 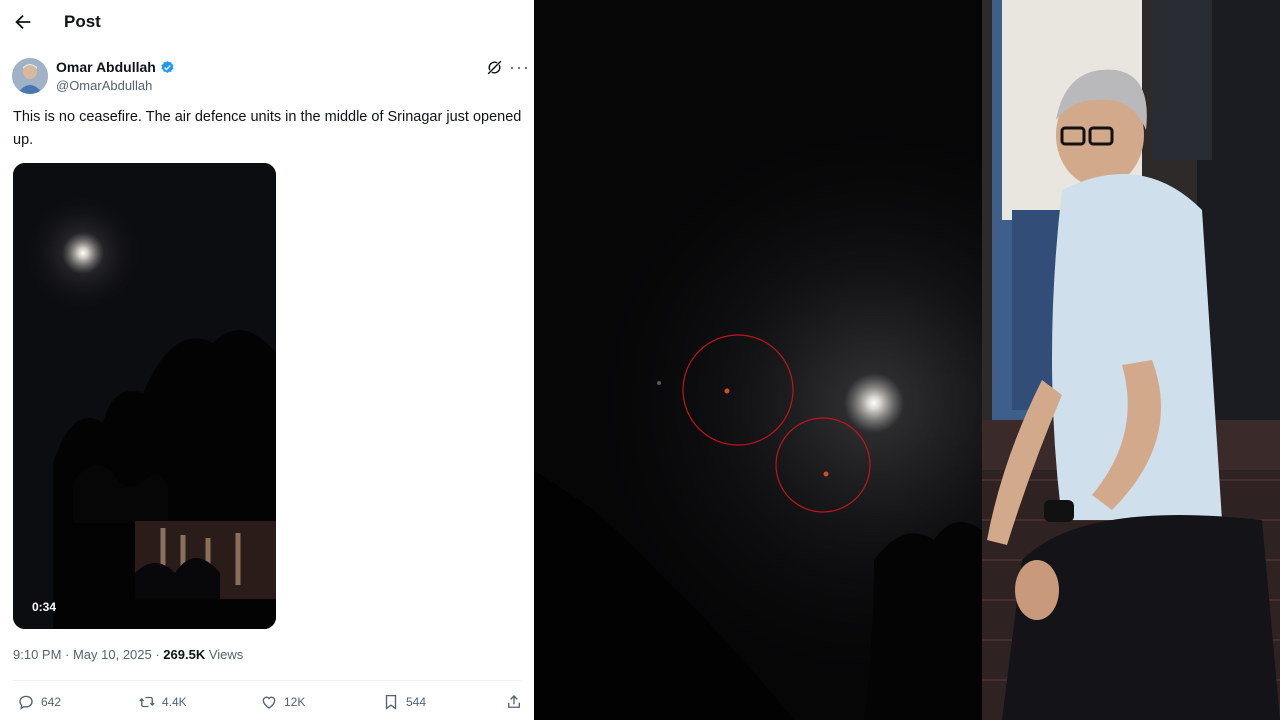 I want to click on post-time: 9:10 PM · May 10, 2025 ·, so click(x=88, y=654).